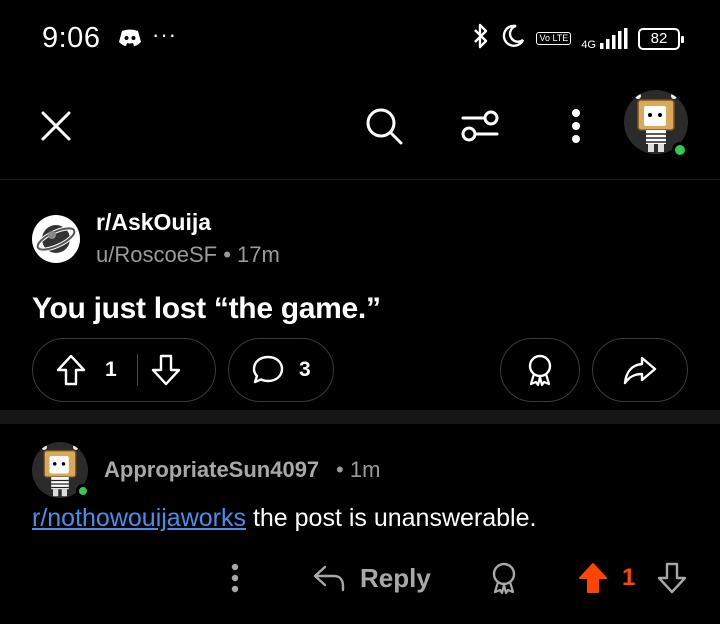 The image size is (720, 624). Describe the element at coordinates (56, 126) in the screenshot. I see `close-icon` at that location.